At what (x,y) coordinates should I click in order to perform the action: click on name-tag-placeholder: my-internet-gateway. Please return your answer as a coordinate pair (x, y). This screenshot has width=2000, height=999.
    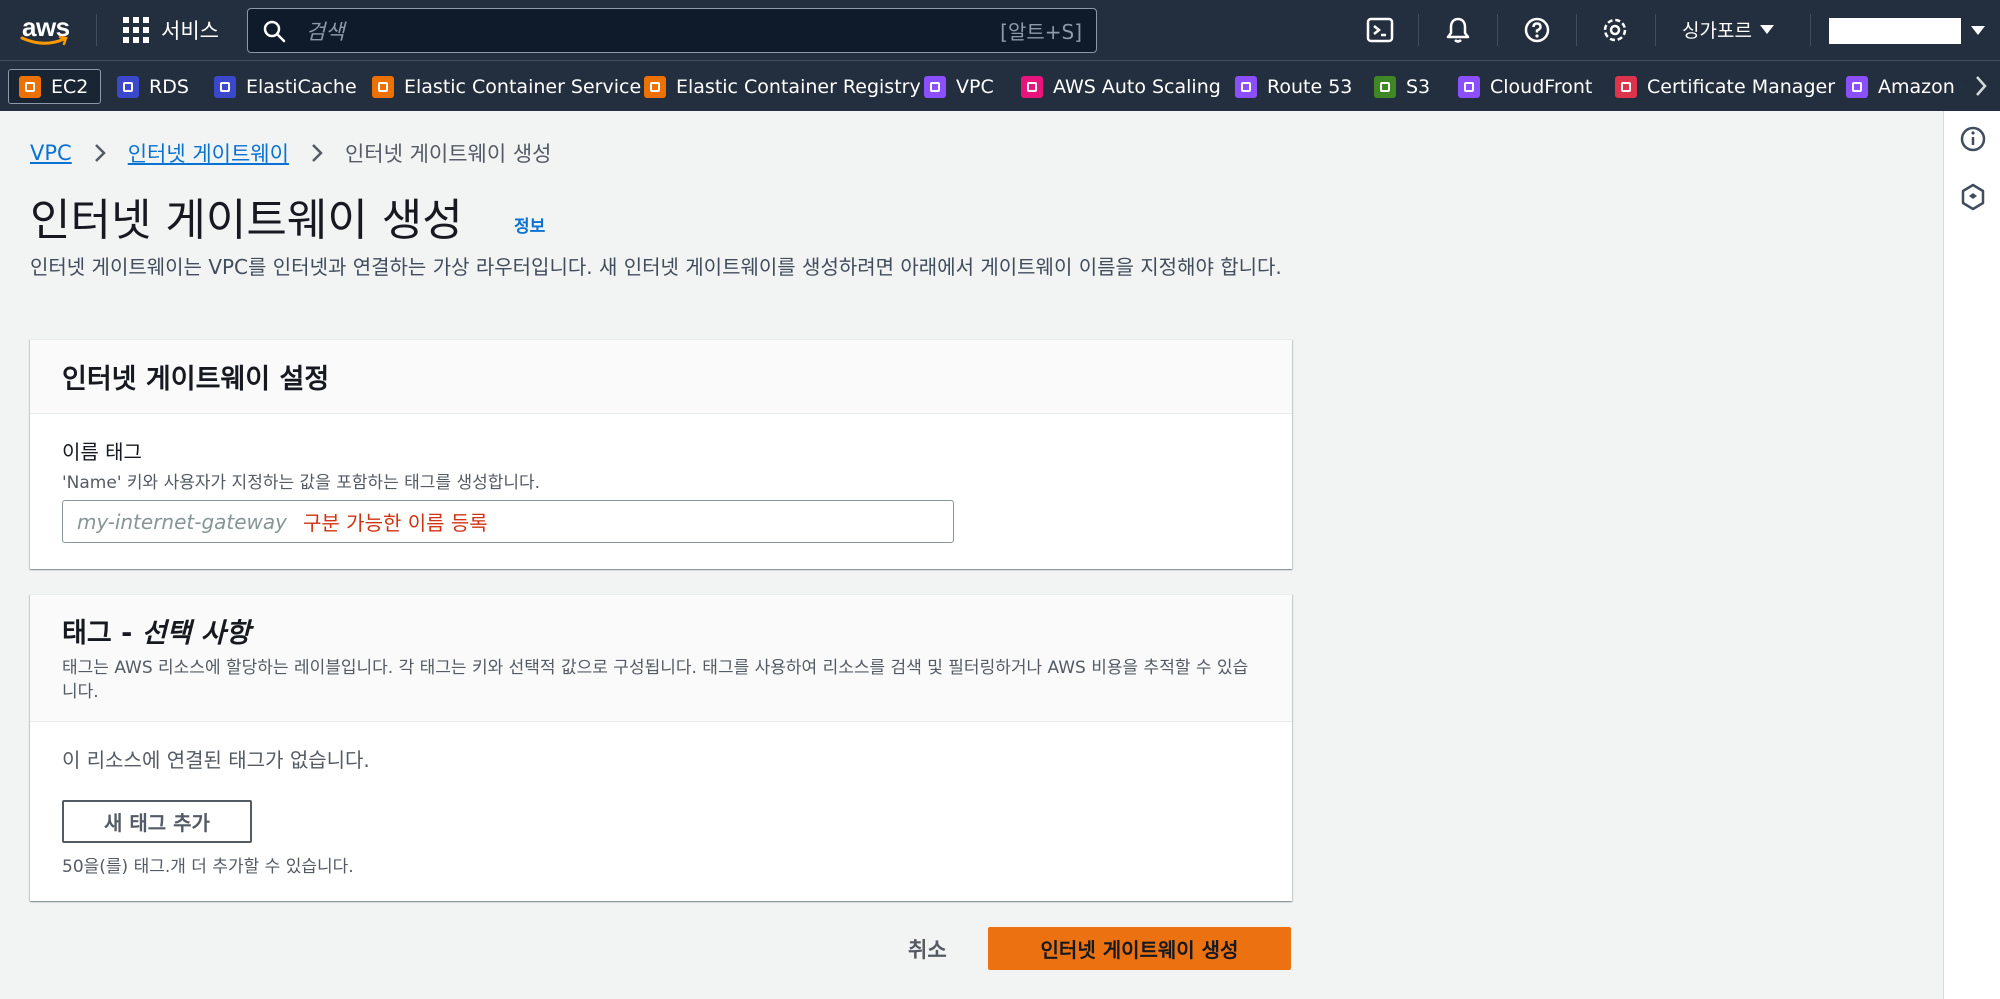
    Looking at the image, I should click on (182, 521).